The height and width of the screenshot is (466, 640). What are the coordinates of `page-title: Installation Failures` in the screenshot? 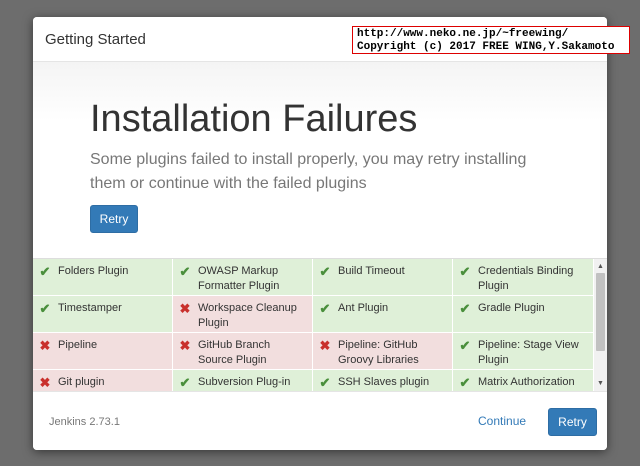 It's located at (254, 119).